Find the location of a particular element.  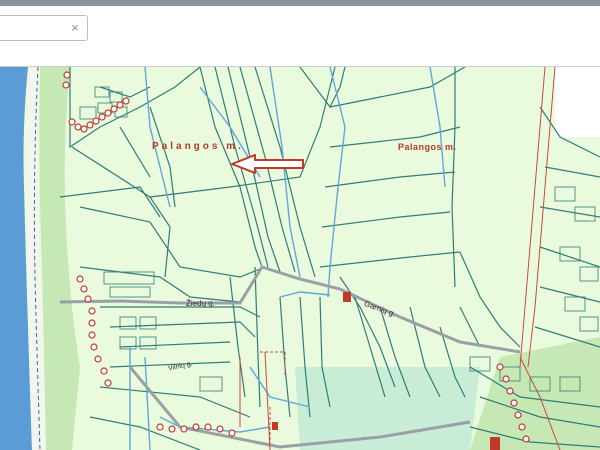

search-box: × is located at coordinates (44, 28).